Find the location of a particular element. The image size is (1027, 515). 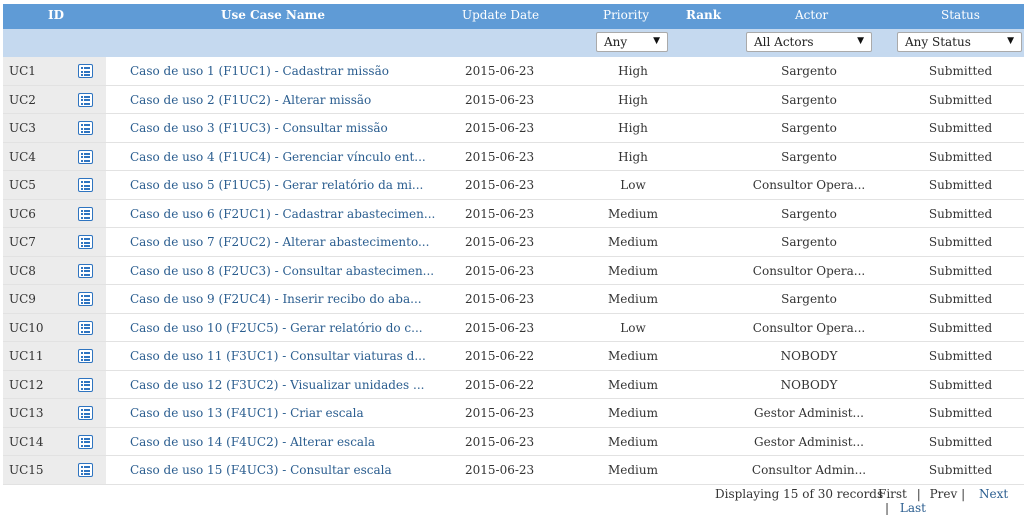

use-case-name-link: Caso de uso 14 (F4UC2) - Alterar escala is located at coordinates (252, 442).